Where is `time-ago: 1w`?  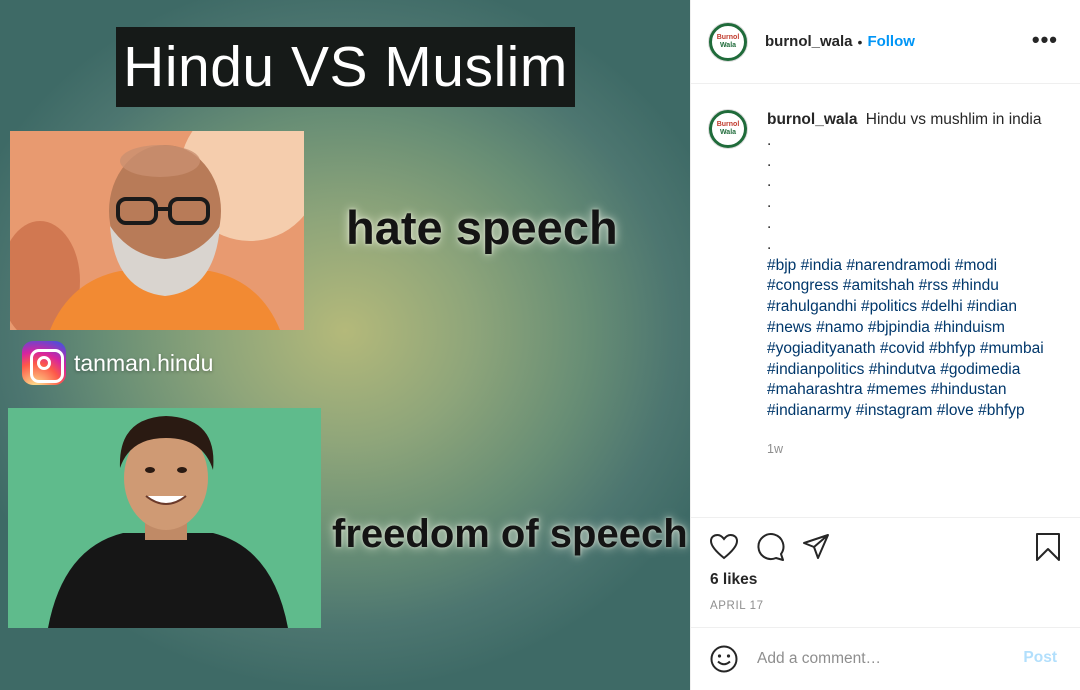
time-ago: 1w is located at coordinates (912, 449).